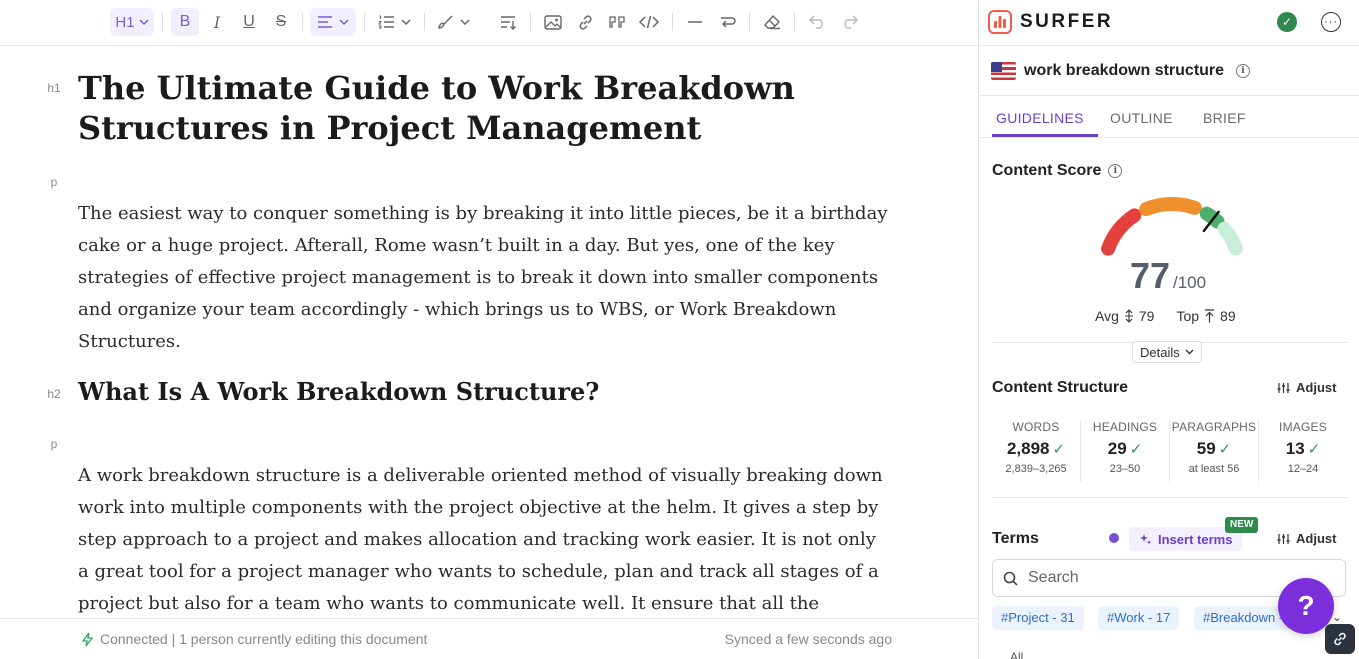 The image size is (1359, 659). Describe the element at coordinates (849, 22) in the screenshot. I see `redo-button` at that location.